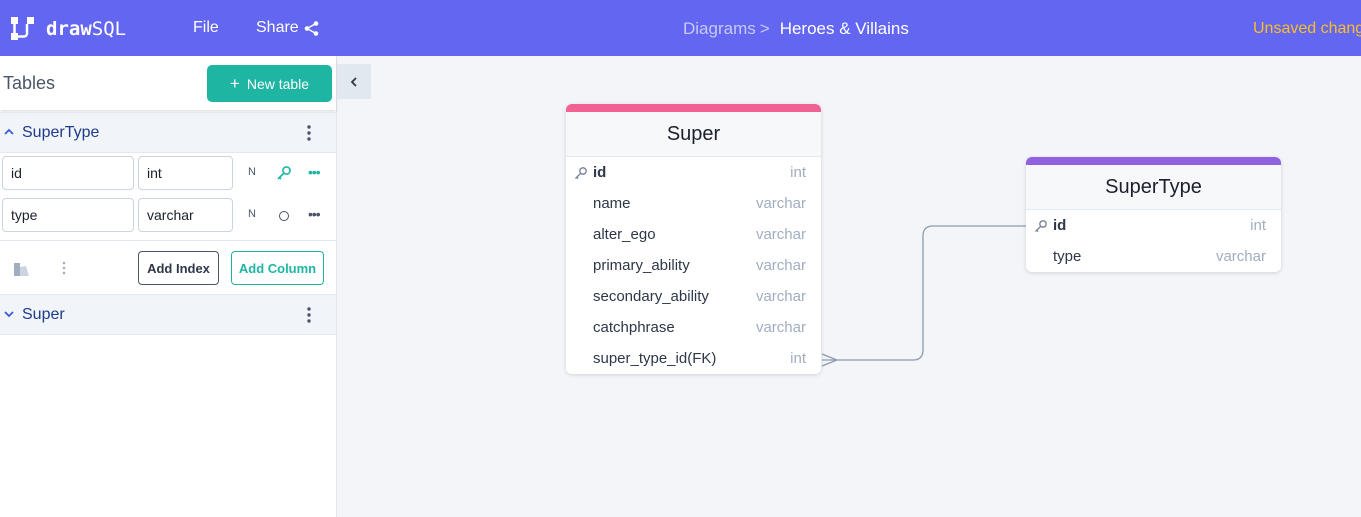 This screenshot has width=1361, height=517. I want to click on share-label: Share, so click(277, 27).